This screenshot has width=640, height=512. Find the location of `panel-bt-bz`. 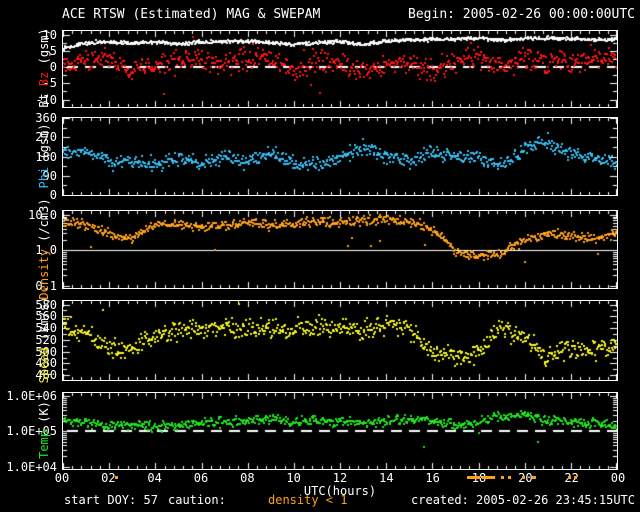

panel-bt-bz is located at coordinates (340, 69).